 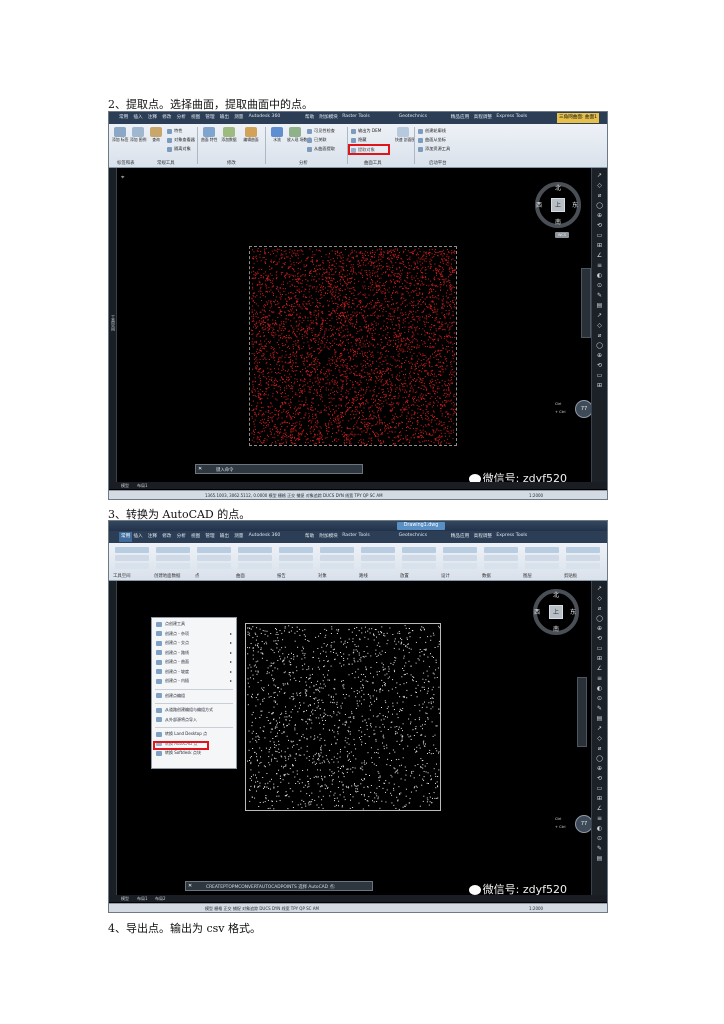 What do you see at coordinates (138, 134) in the screenshot?
I see `add-legend-button: 添加 图例` at bounding box center [138, 134].